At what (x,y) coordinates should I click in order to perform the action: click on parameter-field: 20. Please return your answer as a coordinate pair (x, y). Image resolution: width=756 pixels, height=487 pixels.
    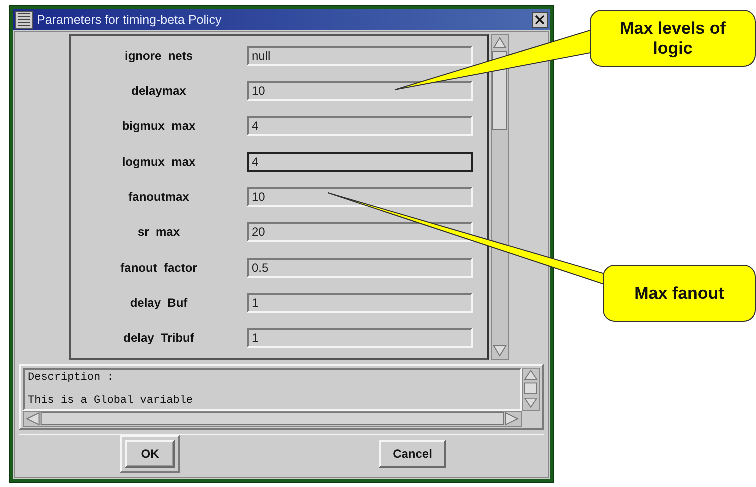
    Looking at the image, I should click on (360, 232).